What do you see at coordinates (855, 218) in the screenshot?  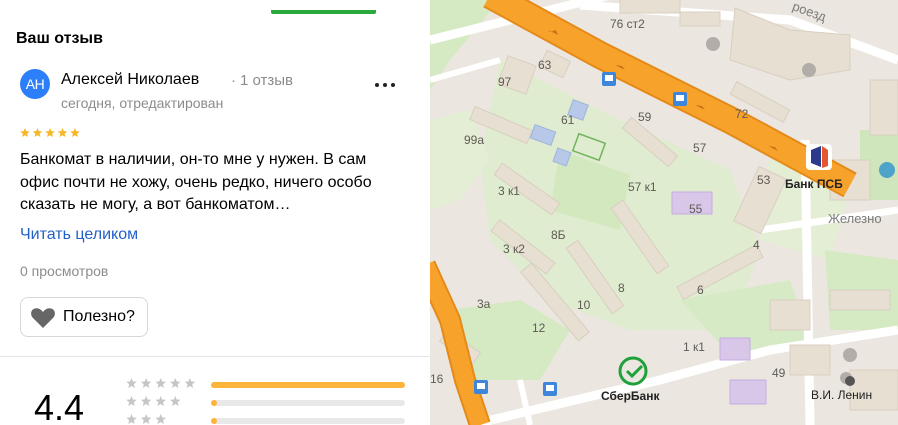 I see `map-label-street: Железно` at bounding box center [855, 218].